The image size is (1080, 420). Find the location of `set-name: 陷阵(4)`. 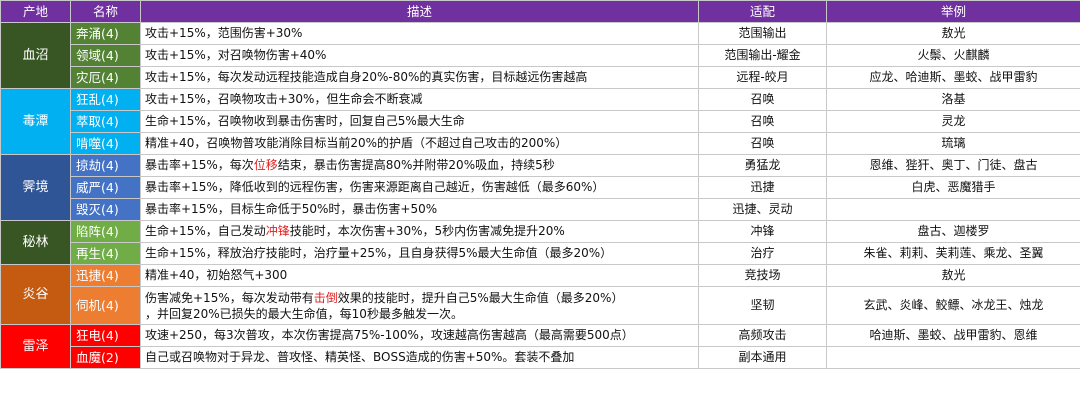

set-name: 陷阵(4) is located at coordinates (105, 231).